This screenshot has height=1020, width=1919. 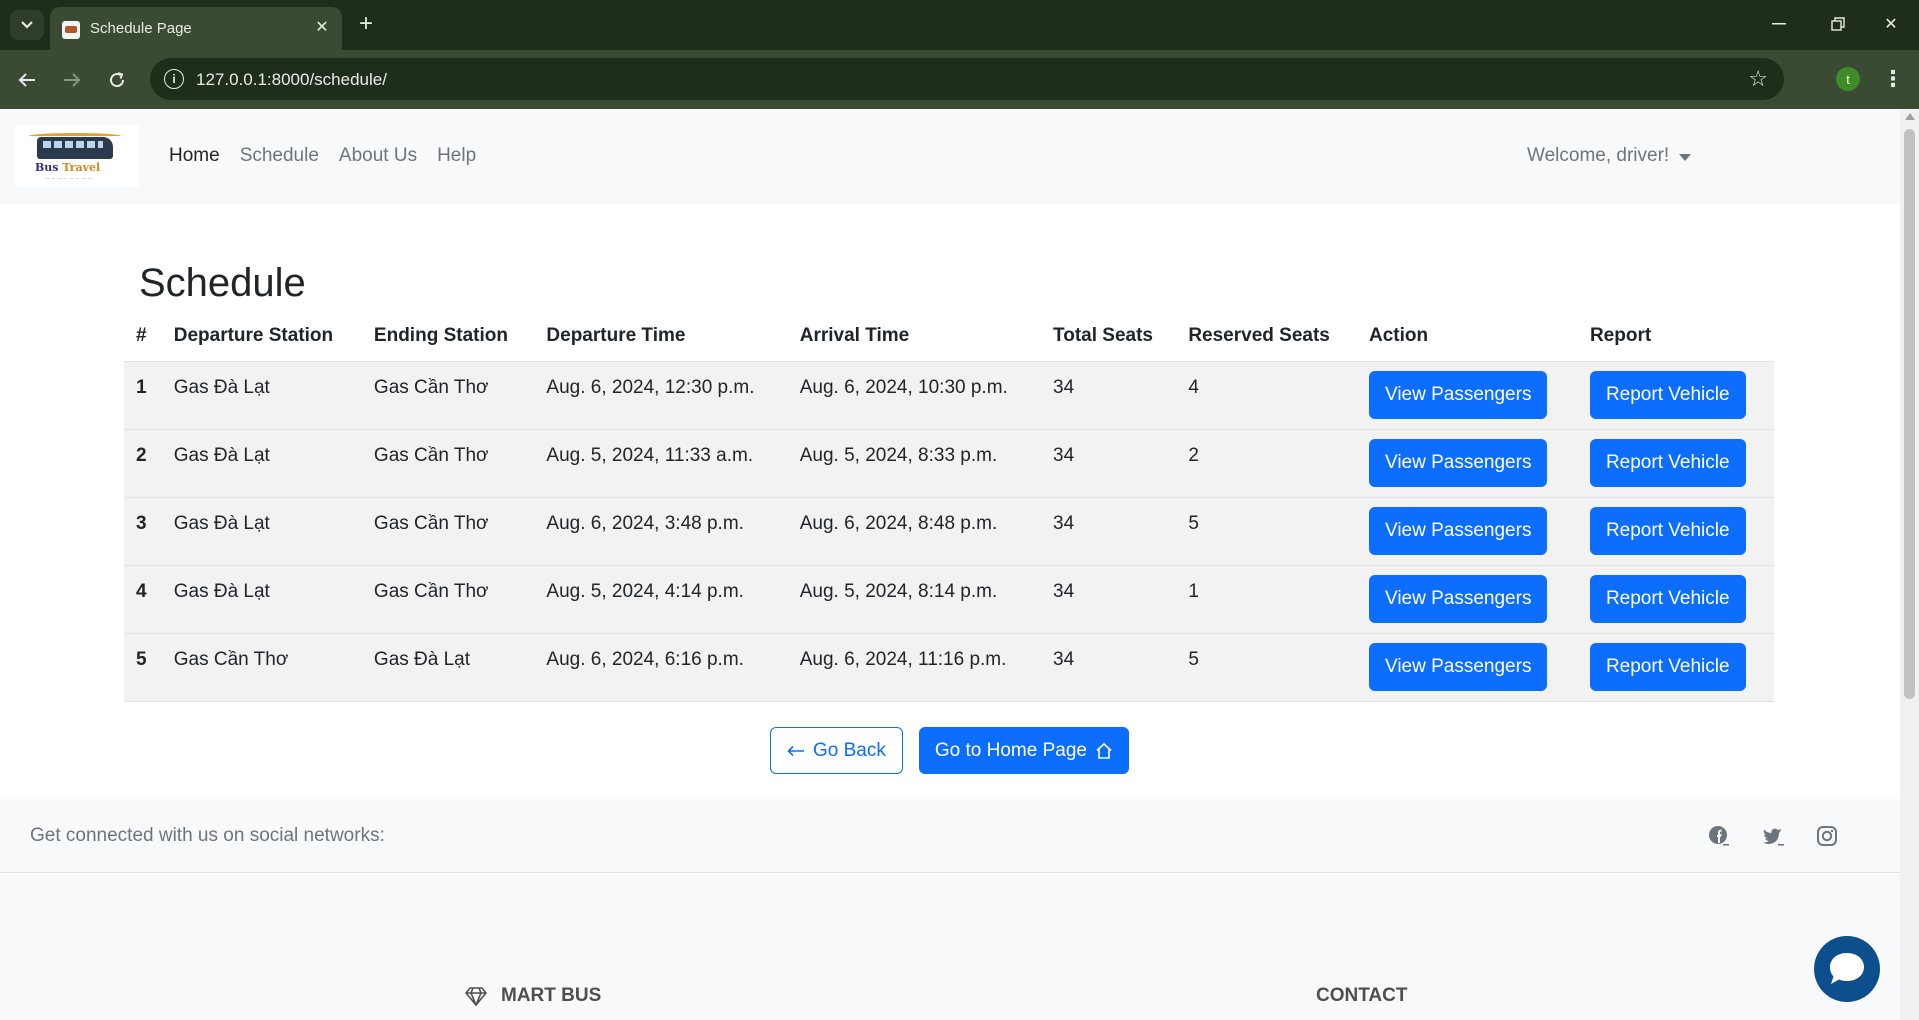 What do you see at coordinates (795, 750) in the screenshot?
I see `arrow-left-icon` at bounding box center [795, 750].